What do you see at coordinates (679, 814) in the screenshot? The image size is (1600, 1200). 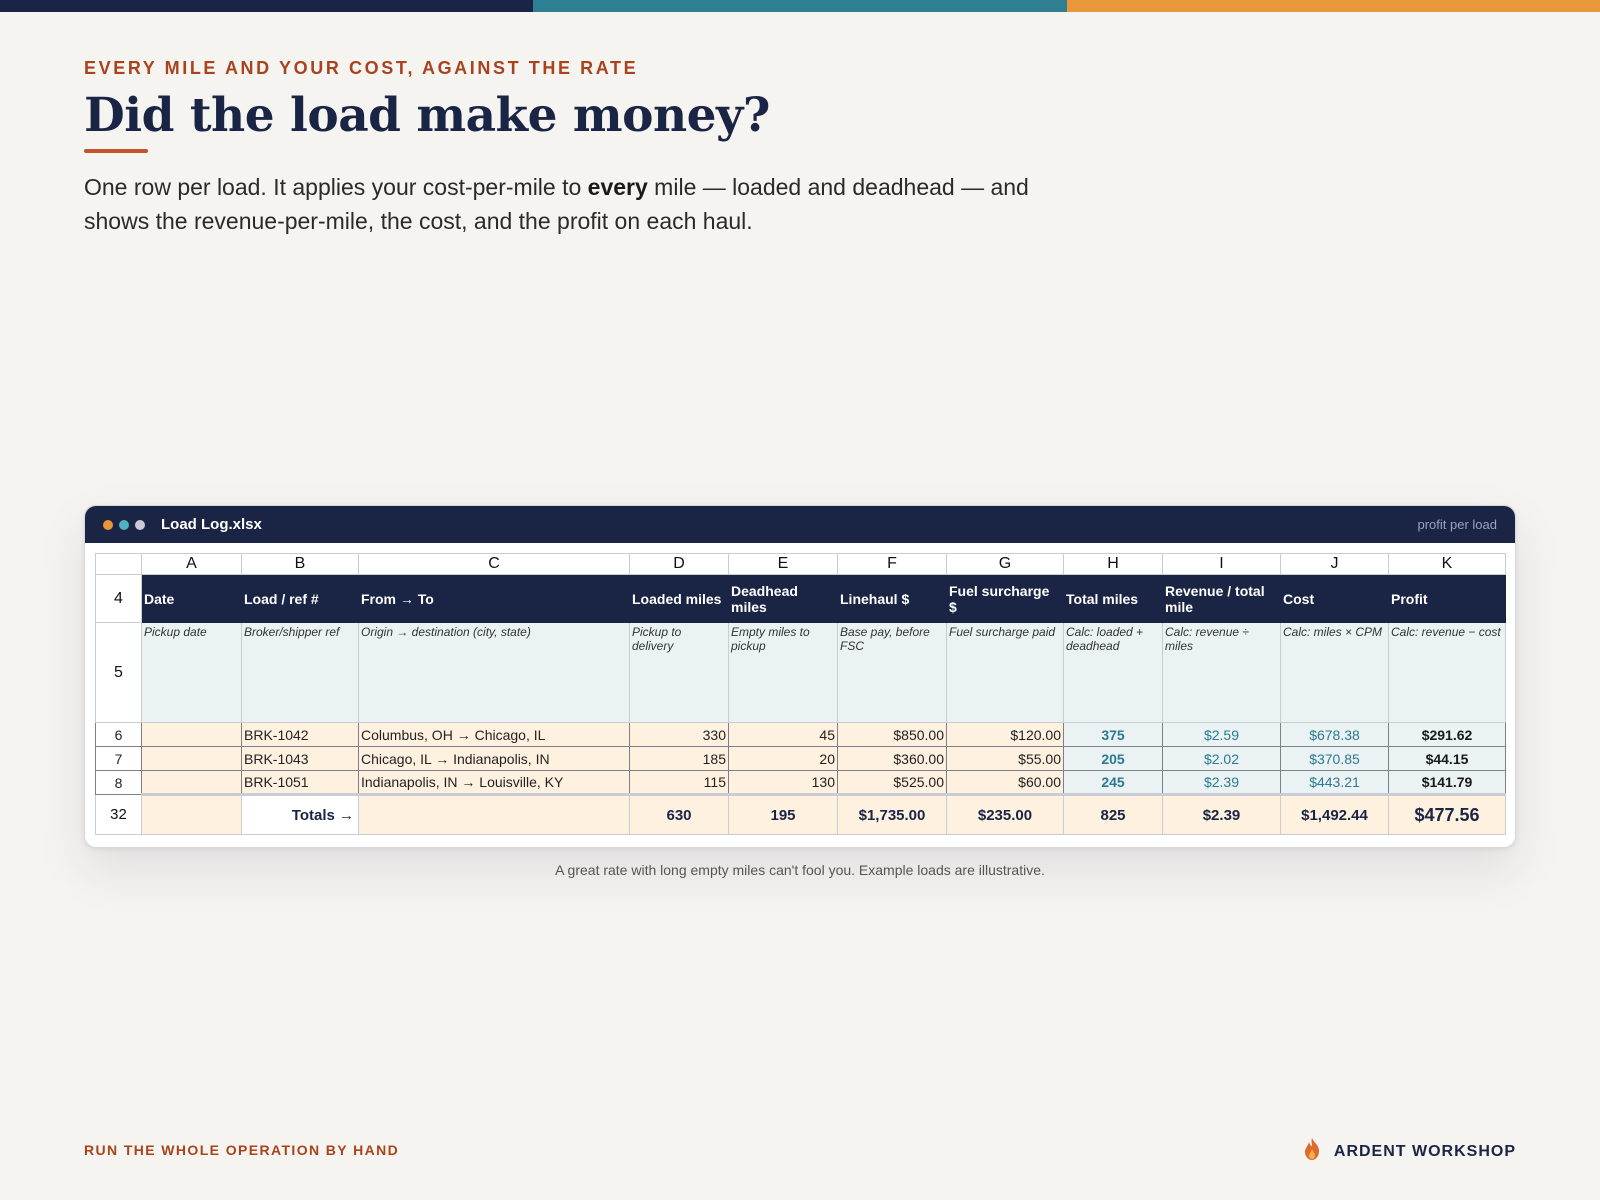 I see `total-loaded-miles: 630` at bounding box center [679, 814].